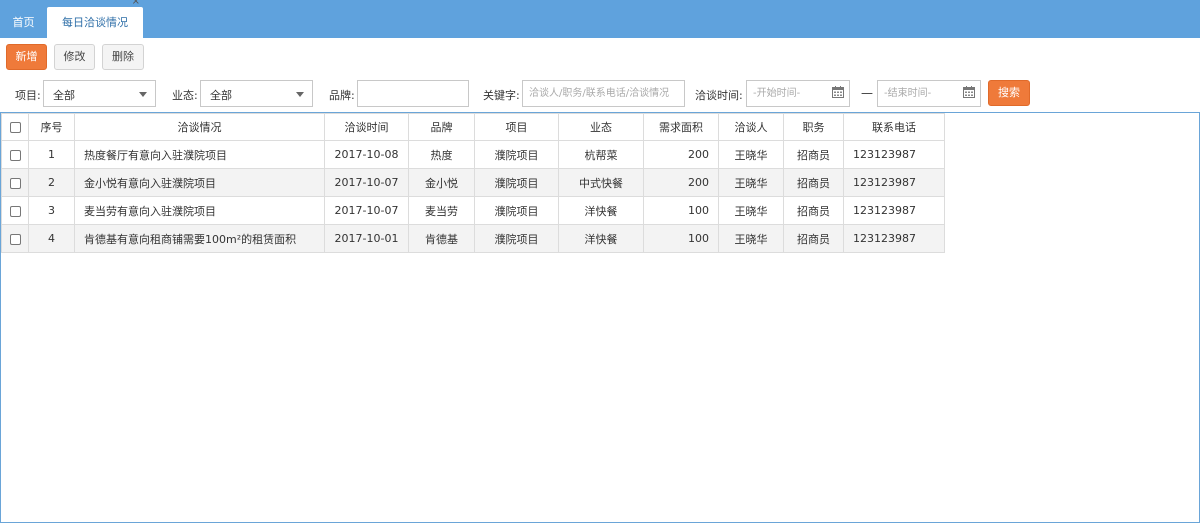  What do you see at coordinates (813, 127) in the screenshot?
I see `column-header: 职务` at bounding box center [813, 127].